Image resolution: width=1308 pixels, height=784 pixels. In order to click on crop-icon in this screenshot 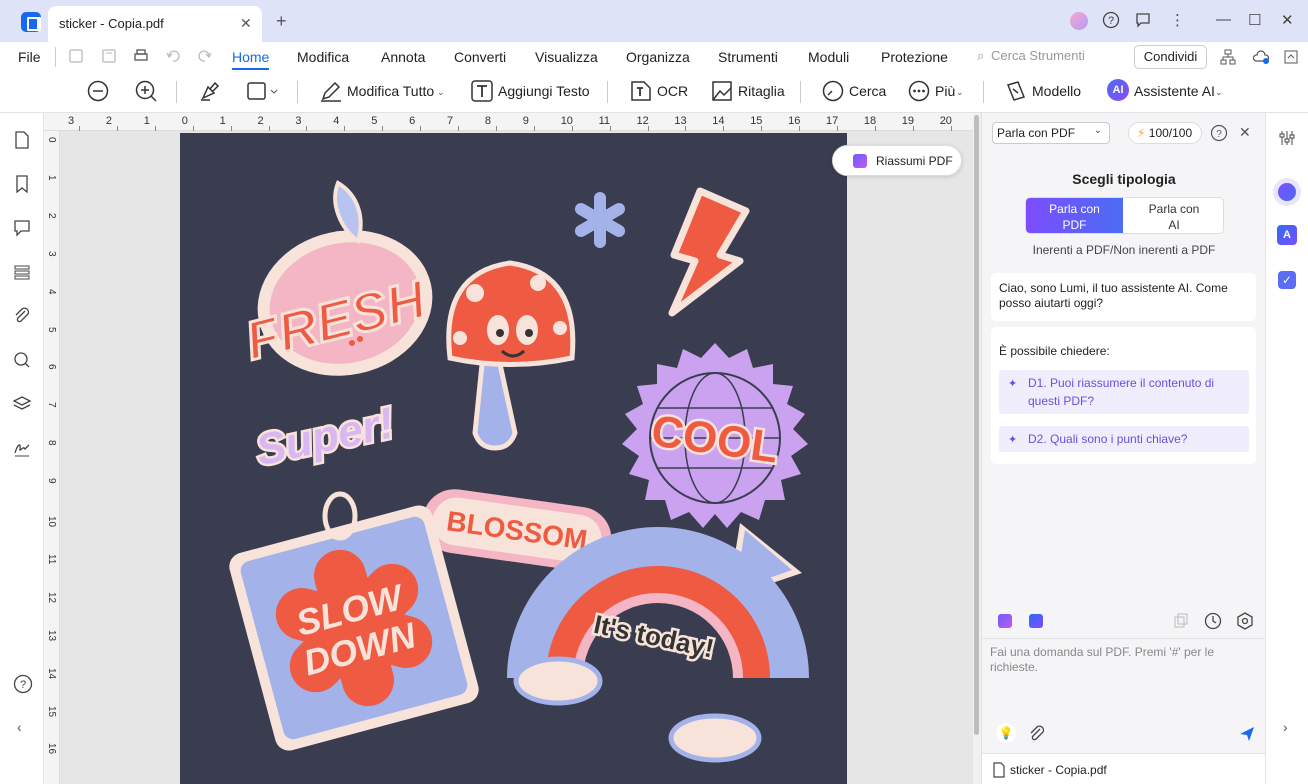, I will do `click(722, 91)`.